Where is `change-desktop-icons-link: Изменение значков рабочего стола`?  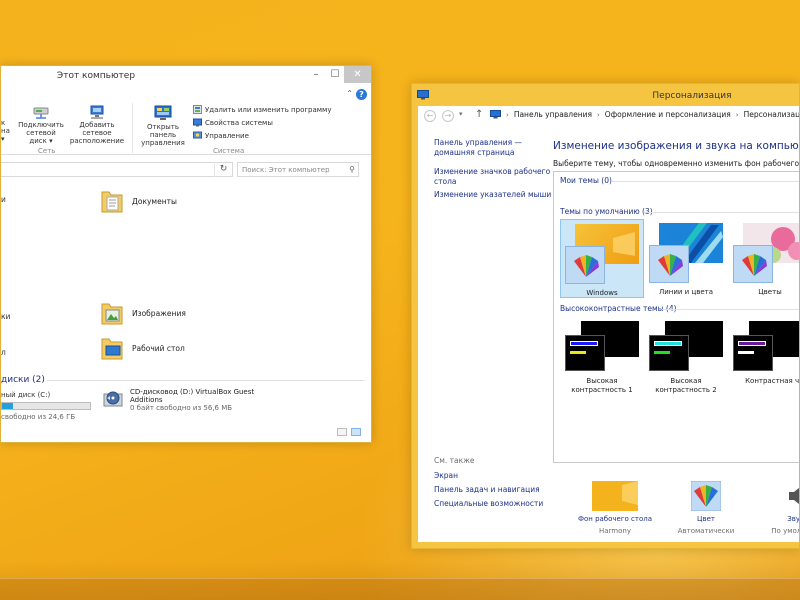 change-desktop-icons-link: Изменение значков рабочего стола is located at coordinates (492, 177).